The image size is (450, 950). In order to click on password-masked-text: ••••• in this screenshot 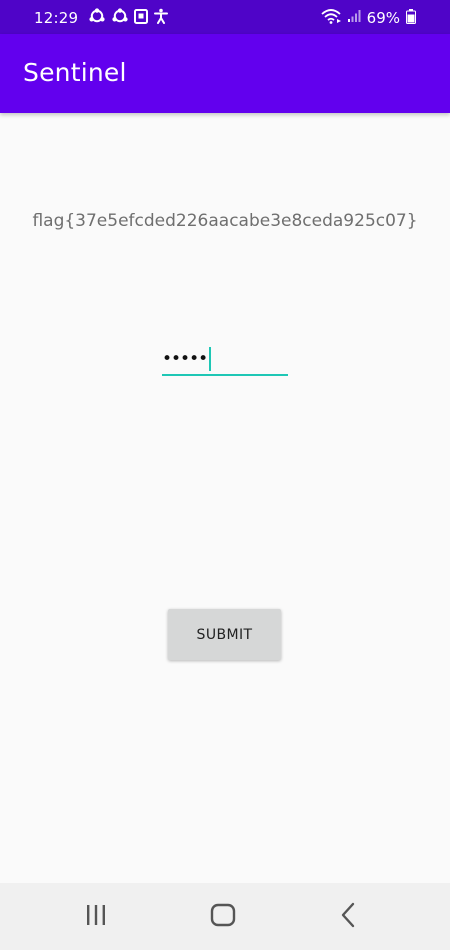, I will do `click(185, 359)`.